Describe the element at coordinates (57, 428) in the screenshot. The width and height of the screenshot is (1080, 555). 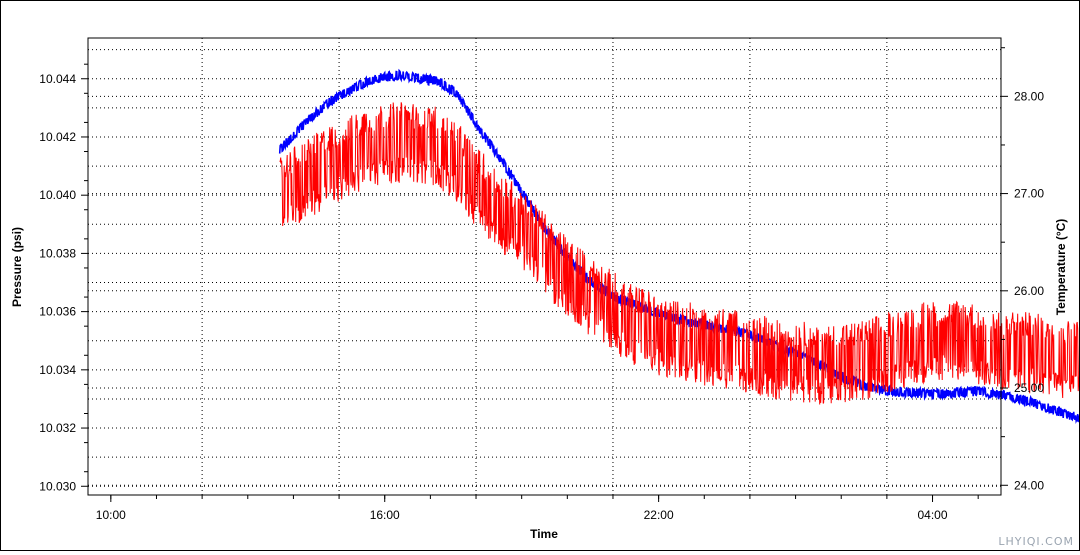
I see `y-left-tick-label: 10.032` at that location.